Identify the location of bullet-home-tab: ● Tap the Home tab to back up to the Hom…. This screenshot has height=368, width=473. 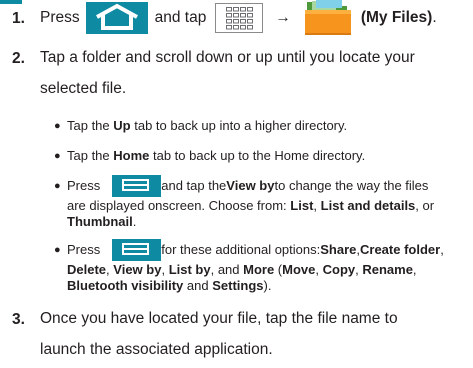
(261, 156).